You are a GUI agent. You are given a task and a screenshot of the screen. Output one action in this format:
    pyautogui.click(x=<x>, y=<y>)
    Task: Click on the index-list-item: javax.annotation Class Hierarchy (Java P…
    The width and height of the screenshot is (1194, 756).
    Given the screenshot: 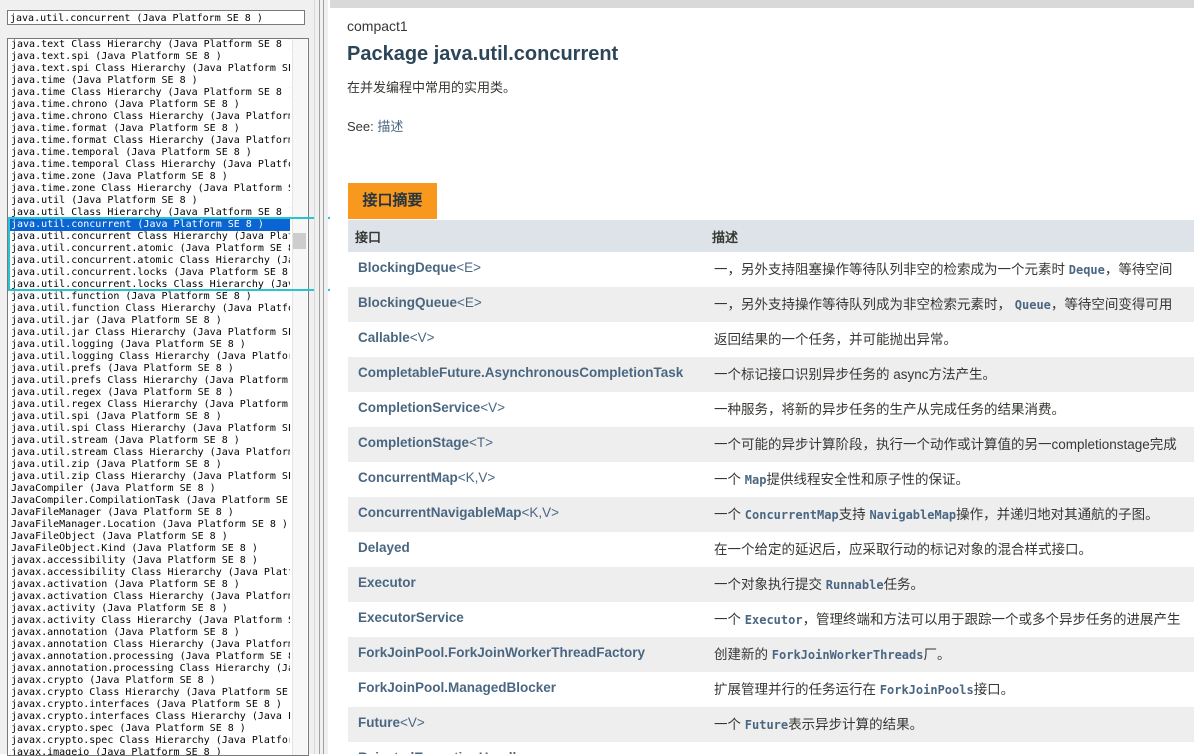 What is the action you would take?
    pyautogui.click(x=149, y=645)
    